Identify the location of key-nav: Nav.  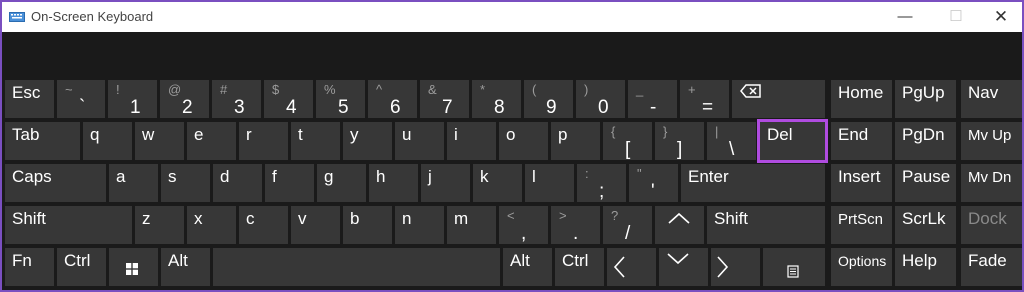
(991, 99).